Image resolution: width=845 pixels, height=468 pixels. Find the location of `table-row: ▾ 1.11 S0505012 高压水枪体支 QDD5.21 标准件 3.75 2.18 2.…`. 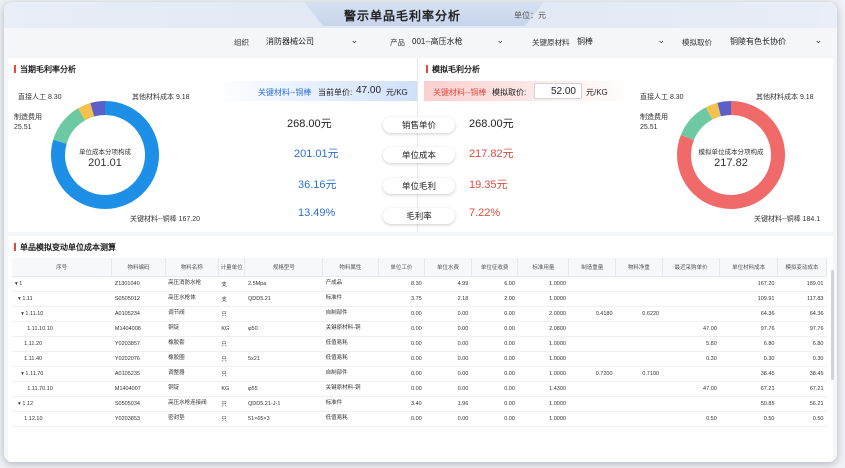

table-row: ▾ 1.11 S0505012 高压水枪体支 QDD5.21 标准件 3.75 2.18 2.… is located at coordinates (419, 299).